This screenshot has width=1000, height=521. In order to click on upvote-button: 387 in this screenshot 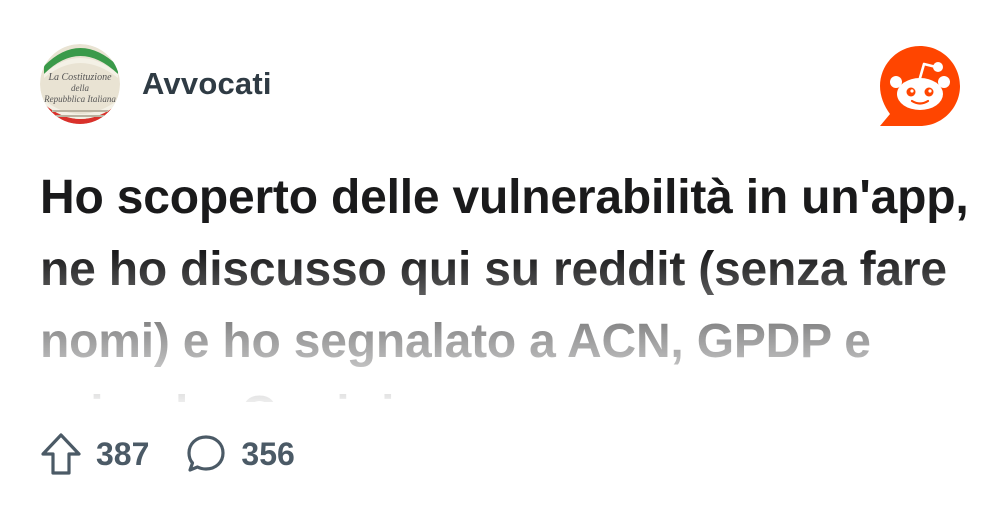, I will do `click(94, 454)`.